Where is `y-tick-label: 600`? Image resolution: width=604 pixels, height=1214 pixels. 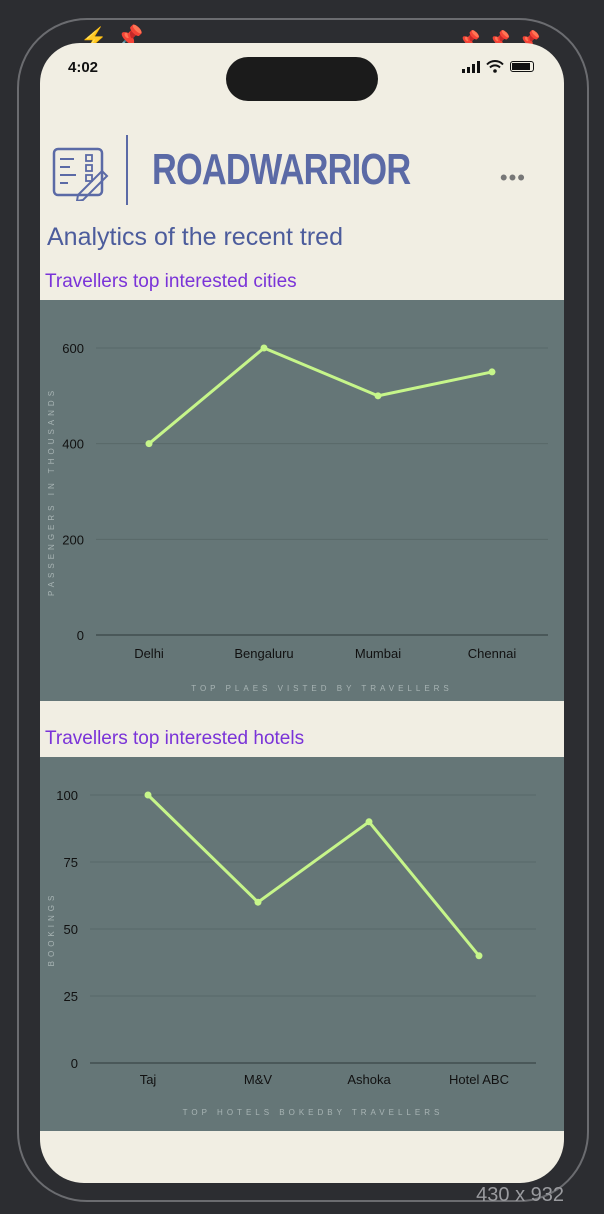
y-tick-label: 600 is located at coordinates (73, 348).